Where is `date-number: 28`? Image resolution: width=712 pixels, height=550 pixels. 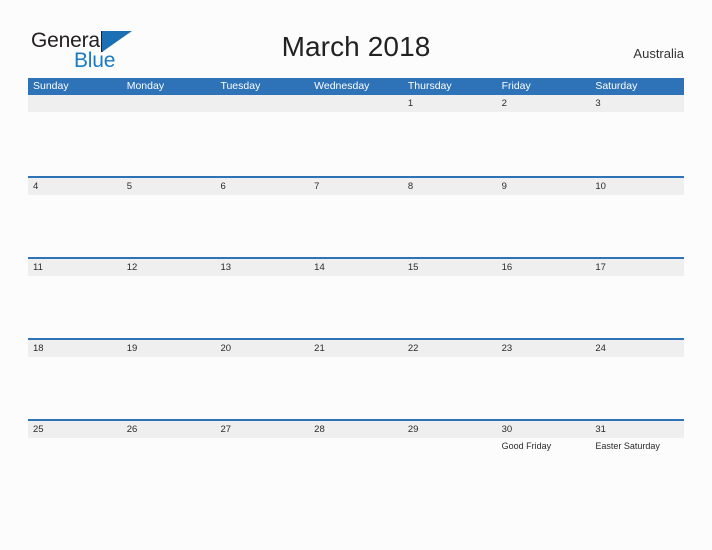
date-number: 28 is located at coordinates (356, 429).